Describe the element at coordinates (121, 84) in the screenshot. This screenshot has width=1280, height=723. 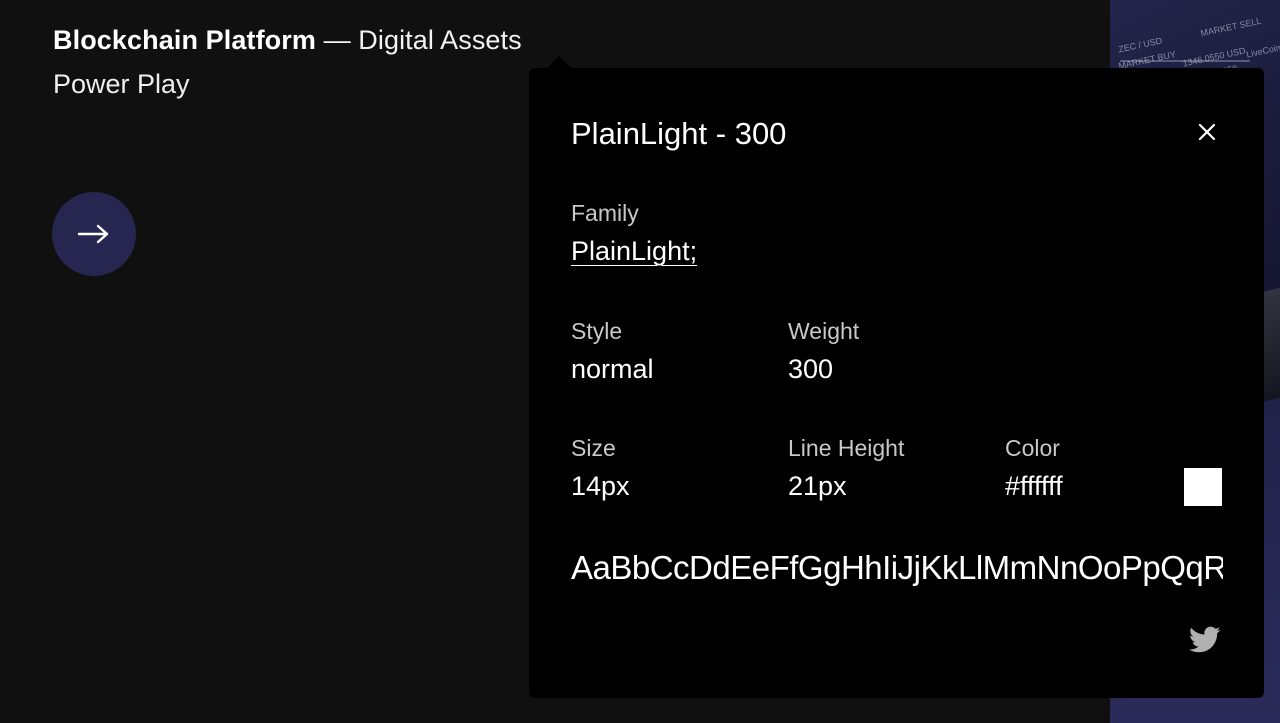
I see `page-subheading: Power Play` at that location.